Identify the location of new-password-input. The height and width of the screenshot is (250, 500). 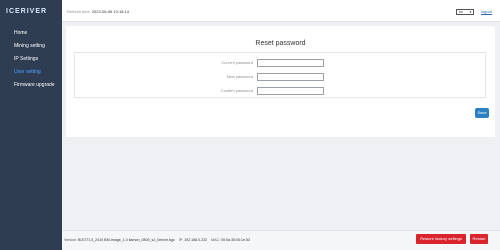
(290, 77).